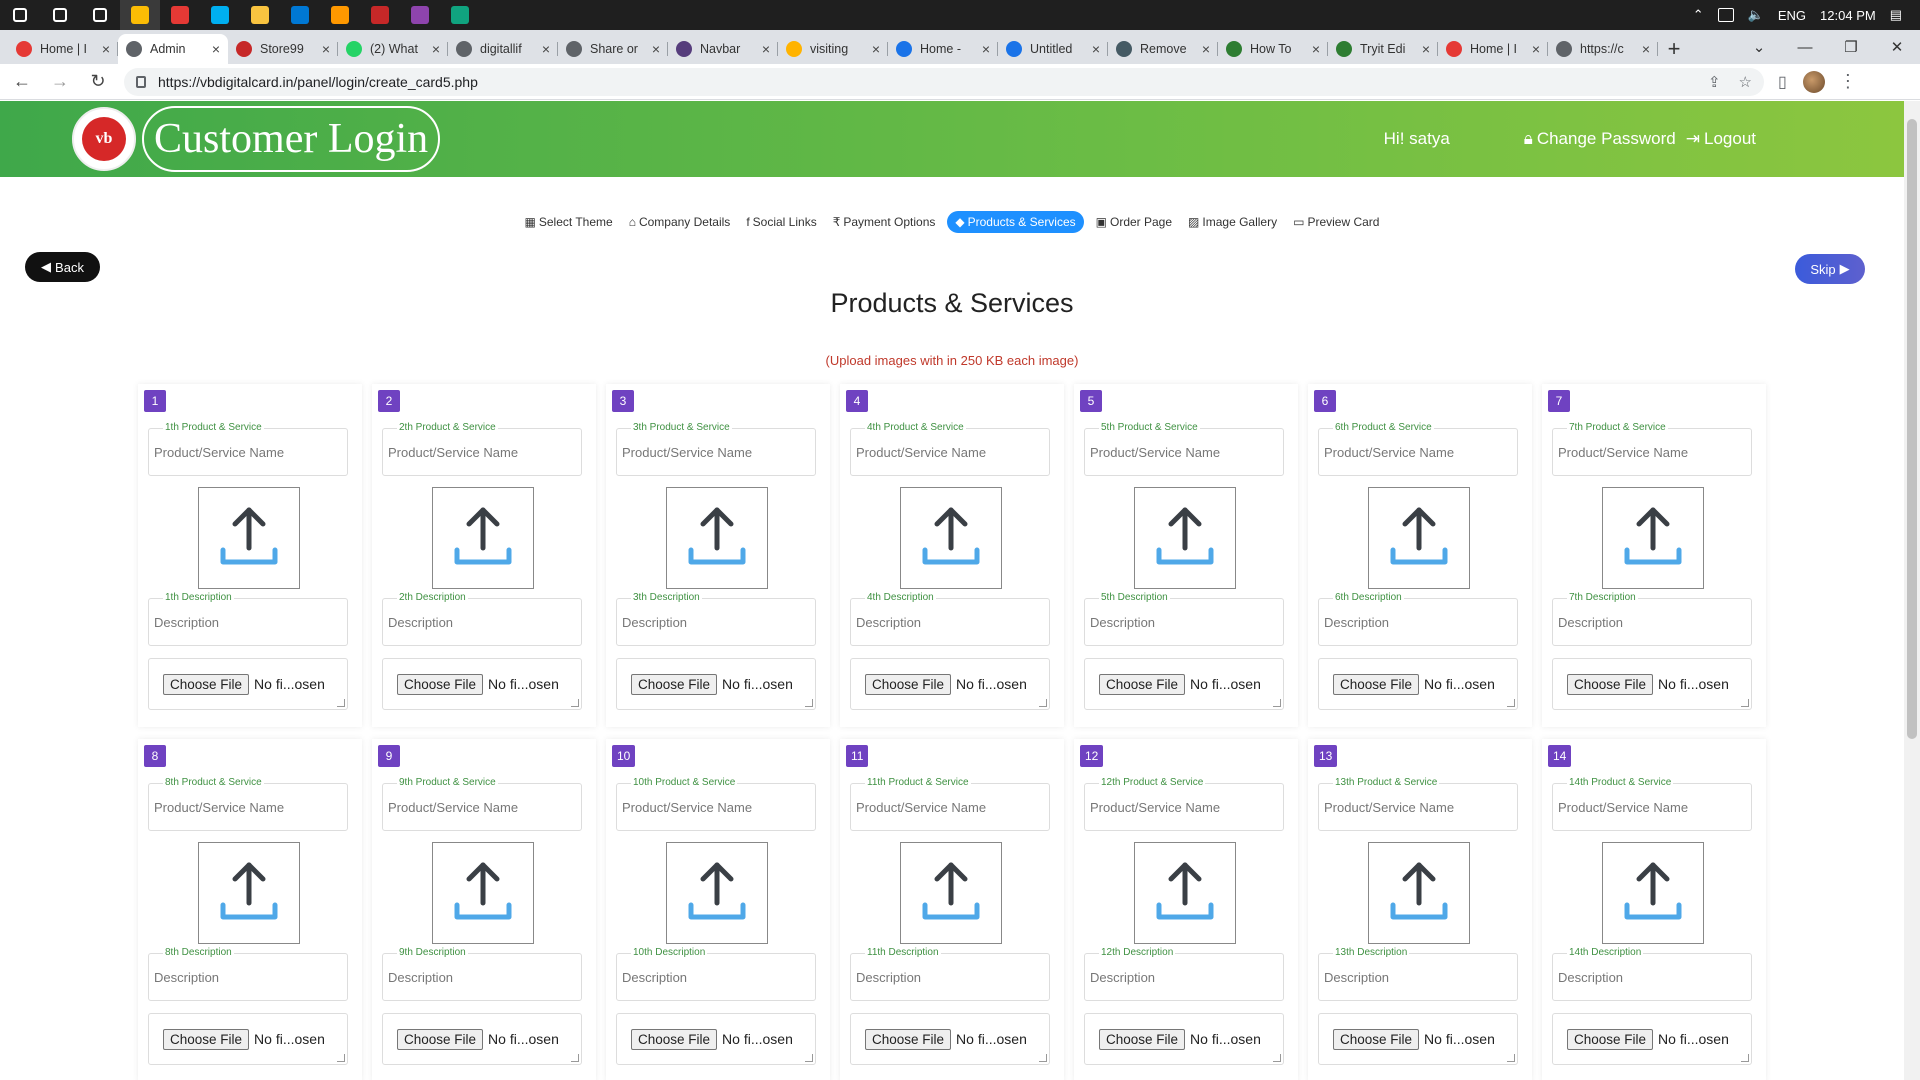  Describe the element at coordinates (723, 49) in the screenshot. I see `browser-tab: Navbar ×` at that location.